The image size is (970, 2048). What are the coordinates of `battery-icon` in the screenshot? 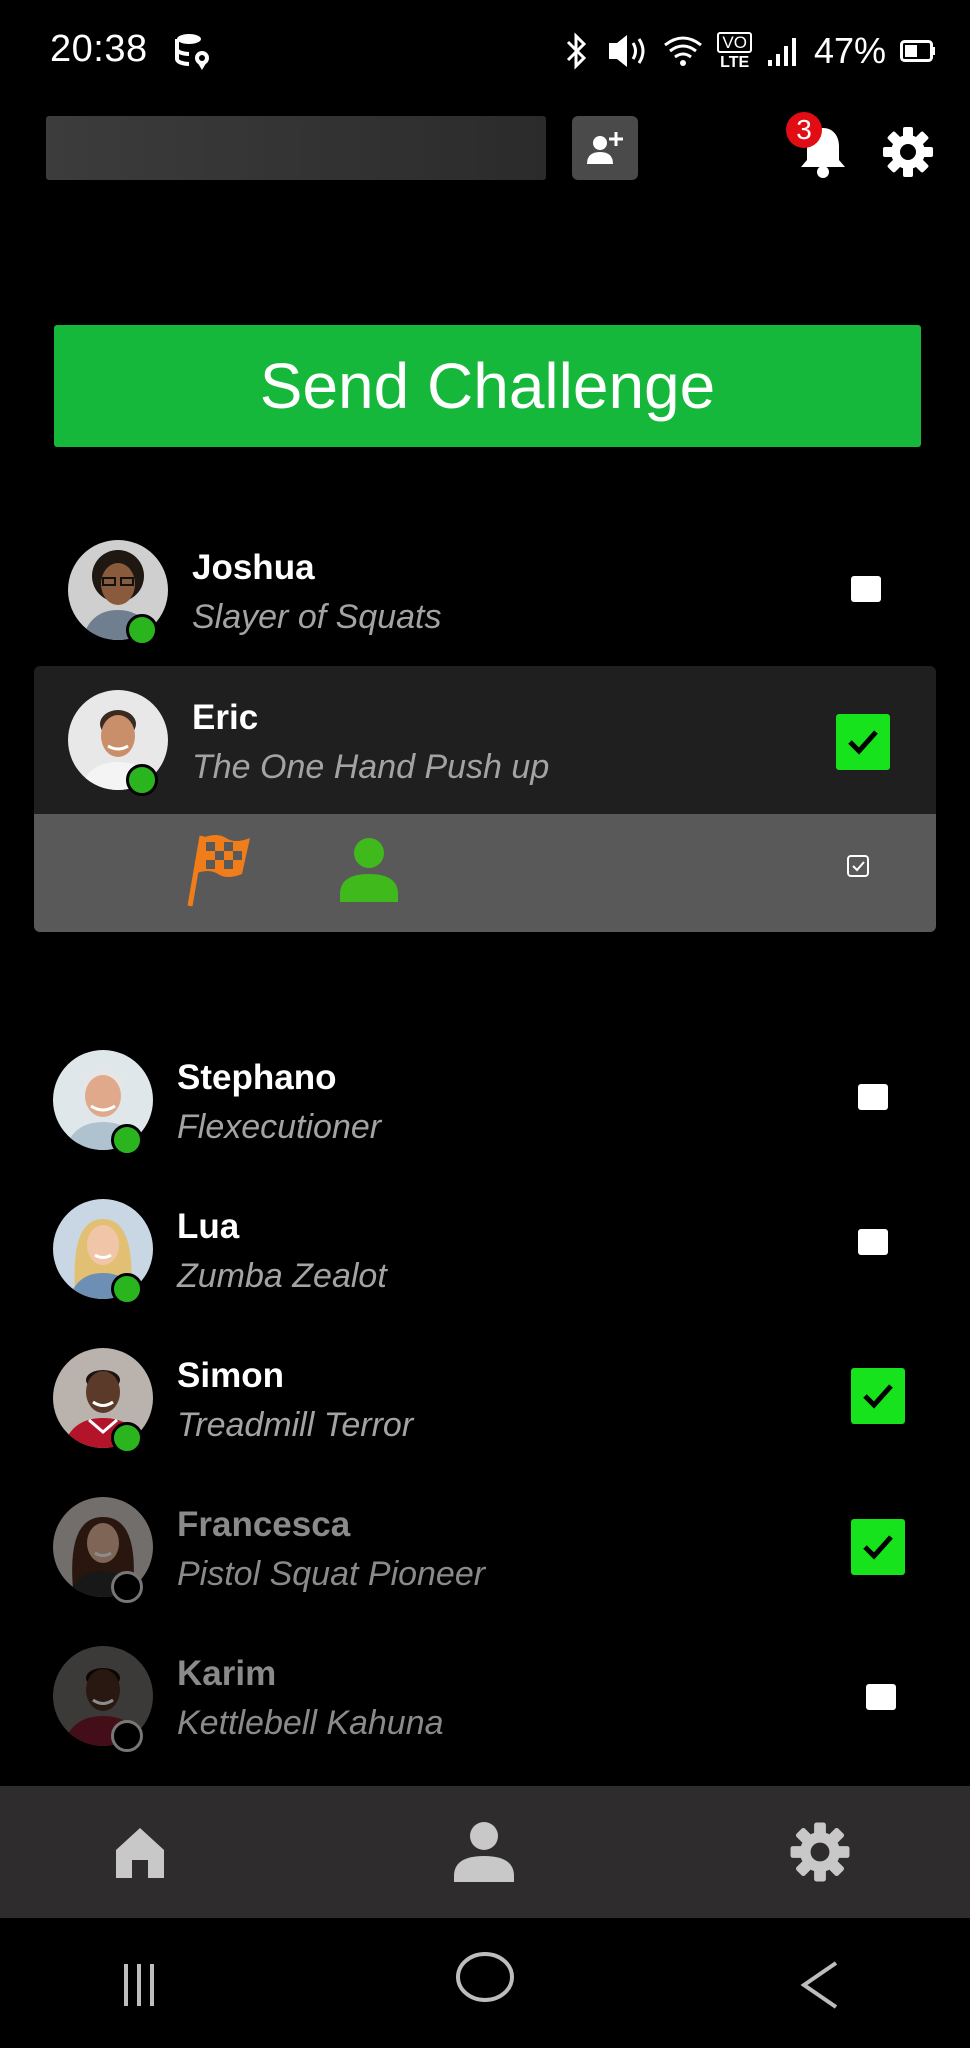 It's located at (917, 51).